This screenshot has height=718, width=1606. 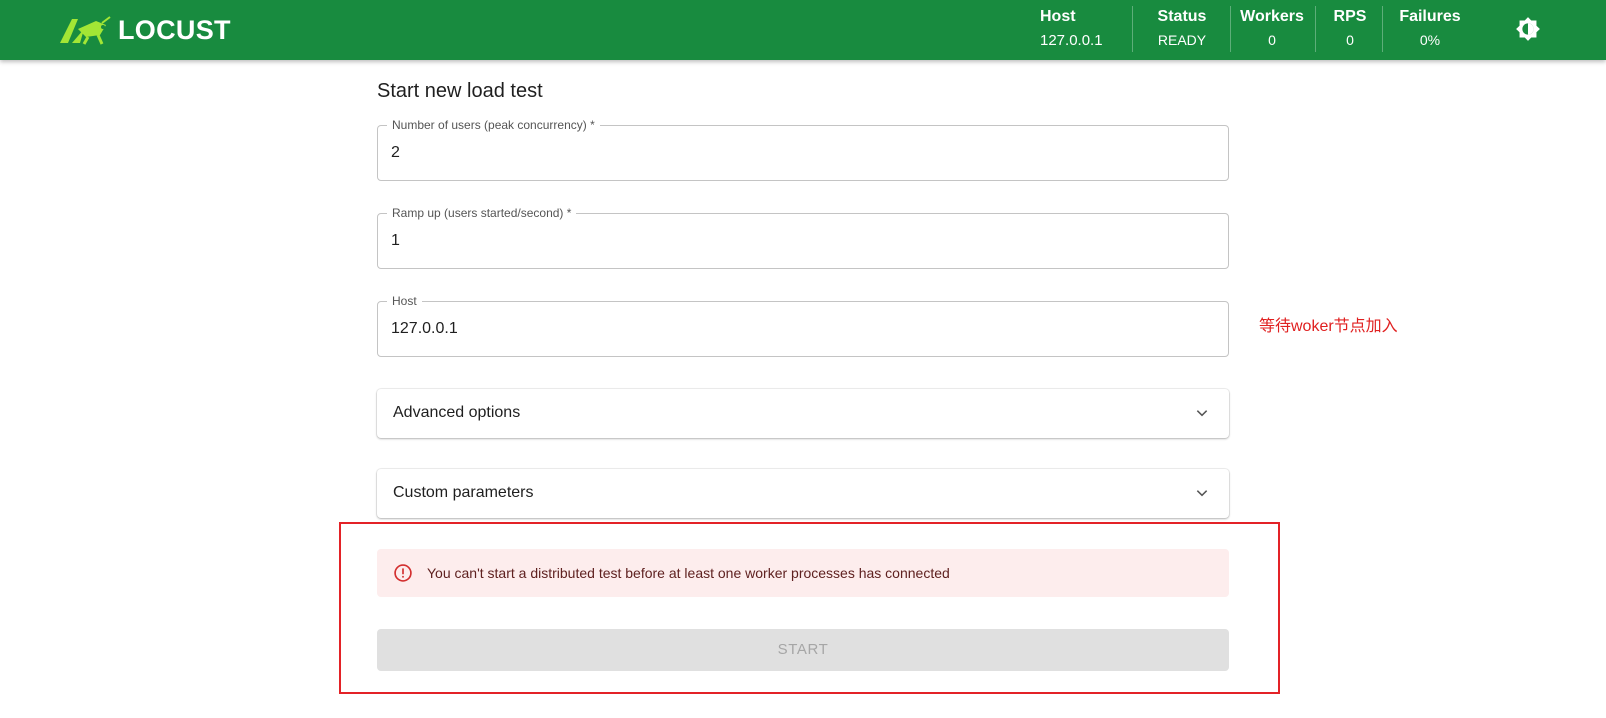 What do you see at coordinates (1182, 40) in the screenshot?
I see `stat-status-value: READY` at bounding box center [1182, 40].